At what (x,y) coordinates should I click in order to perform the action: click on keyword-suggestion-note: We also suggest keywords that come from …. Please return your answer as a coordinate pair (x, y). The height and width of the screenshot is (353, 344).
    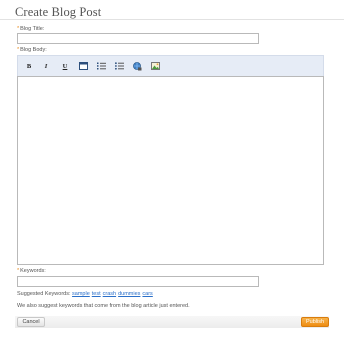
    Looking at the image, I should click on (103, 306).